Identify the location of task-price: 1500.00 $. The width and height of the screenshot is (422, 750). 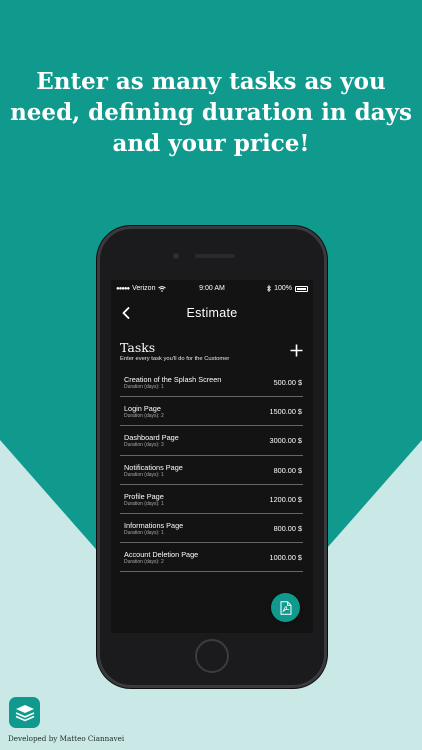
(285, 412).